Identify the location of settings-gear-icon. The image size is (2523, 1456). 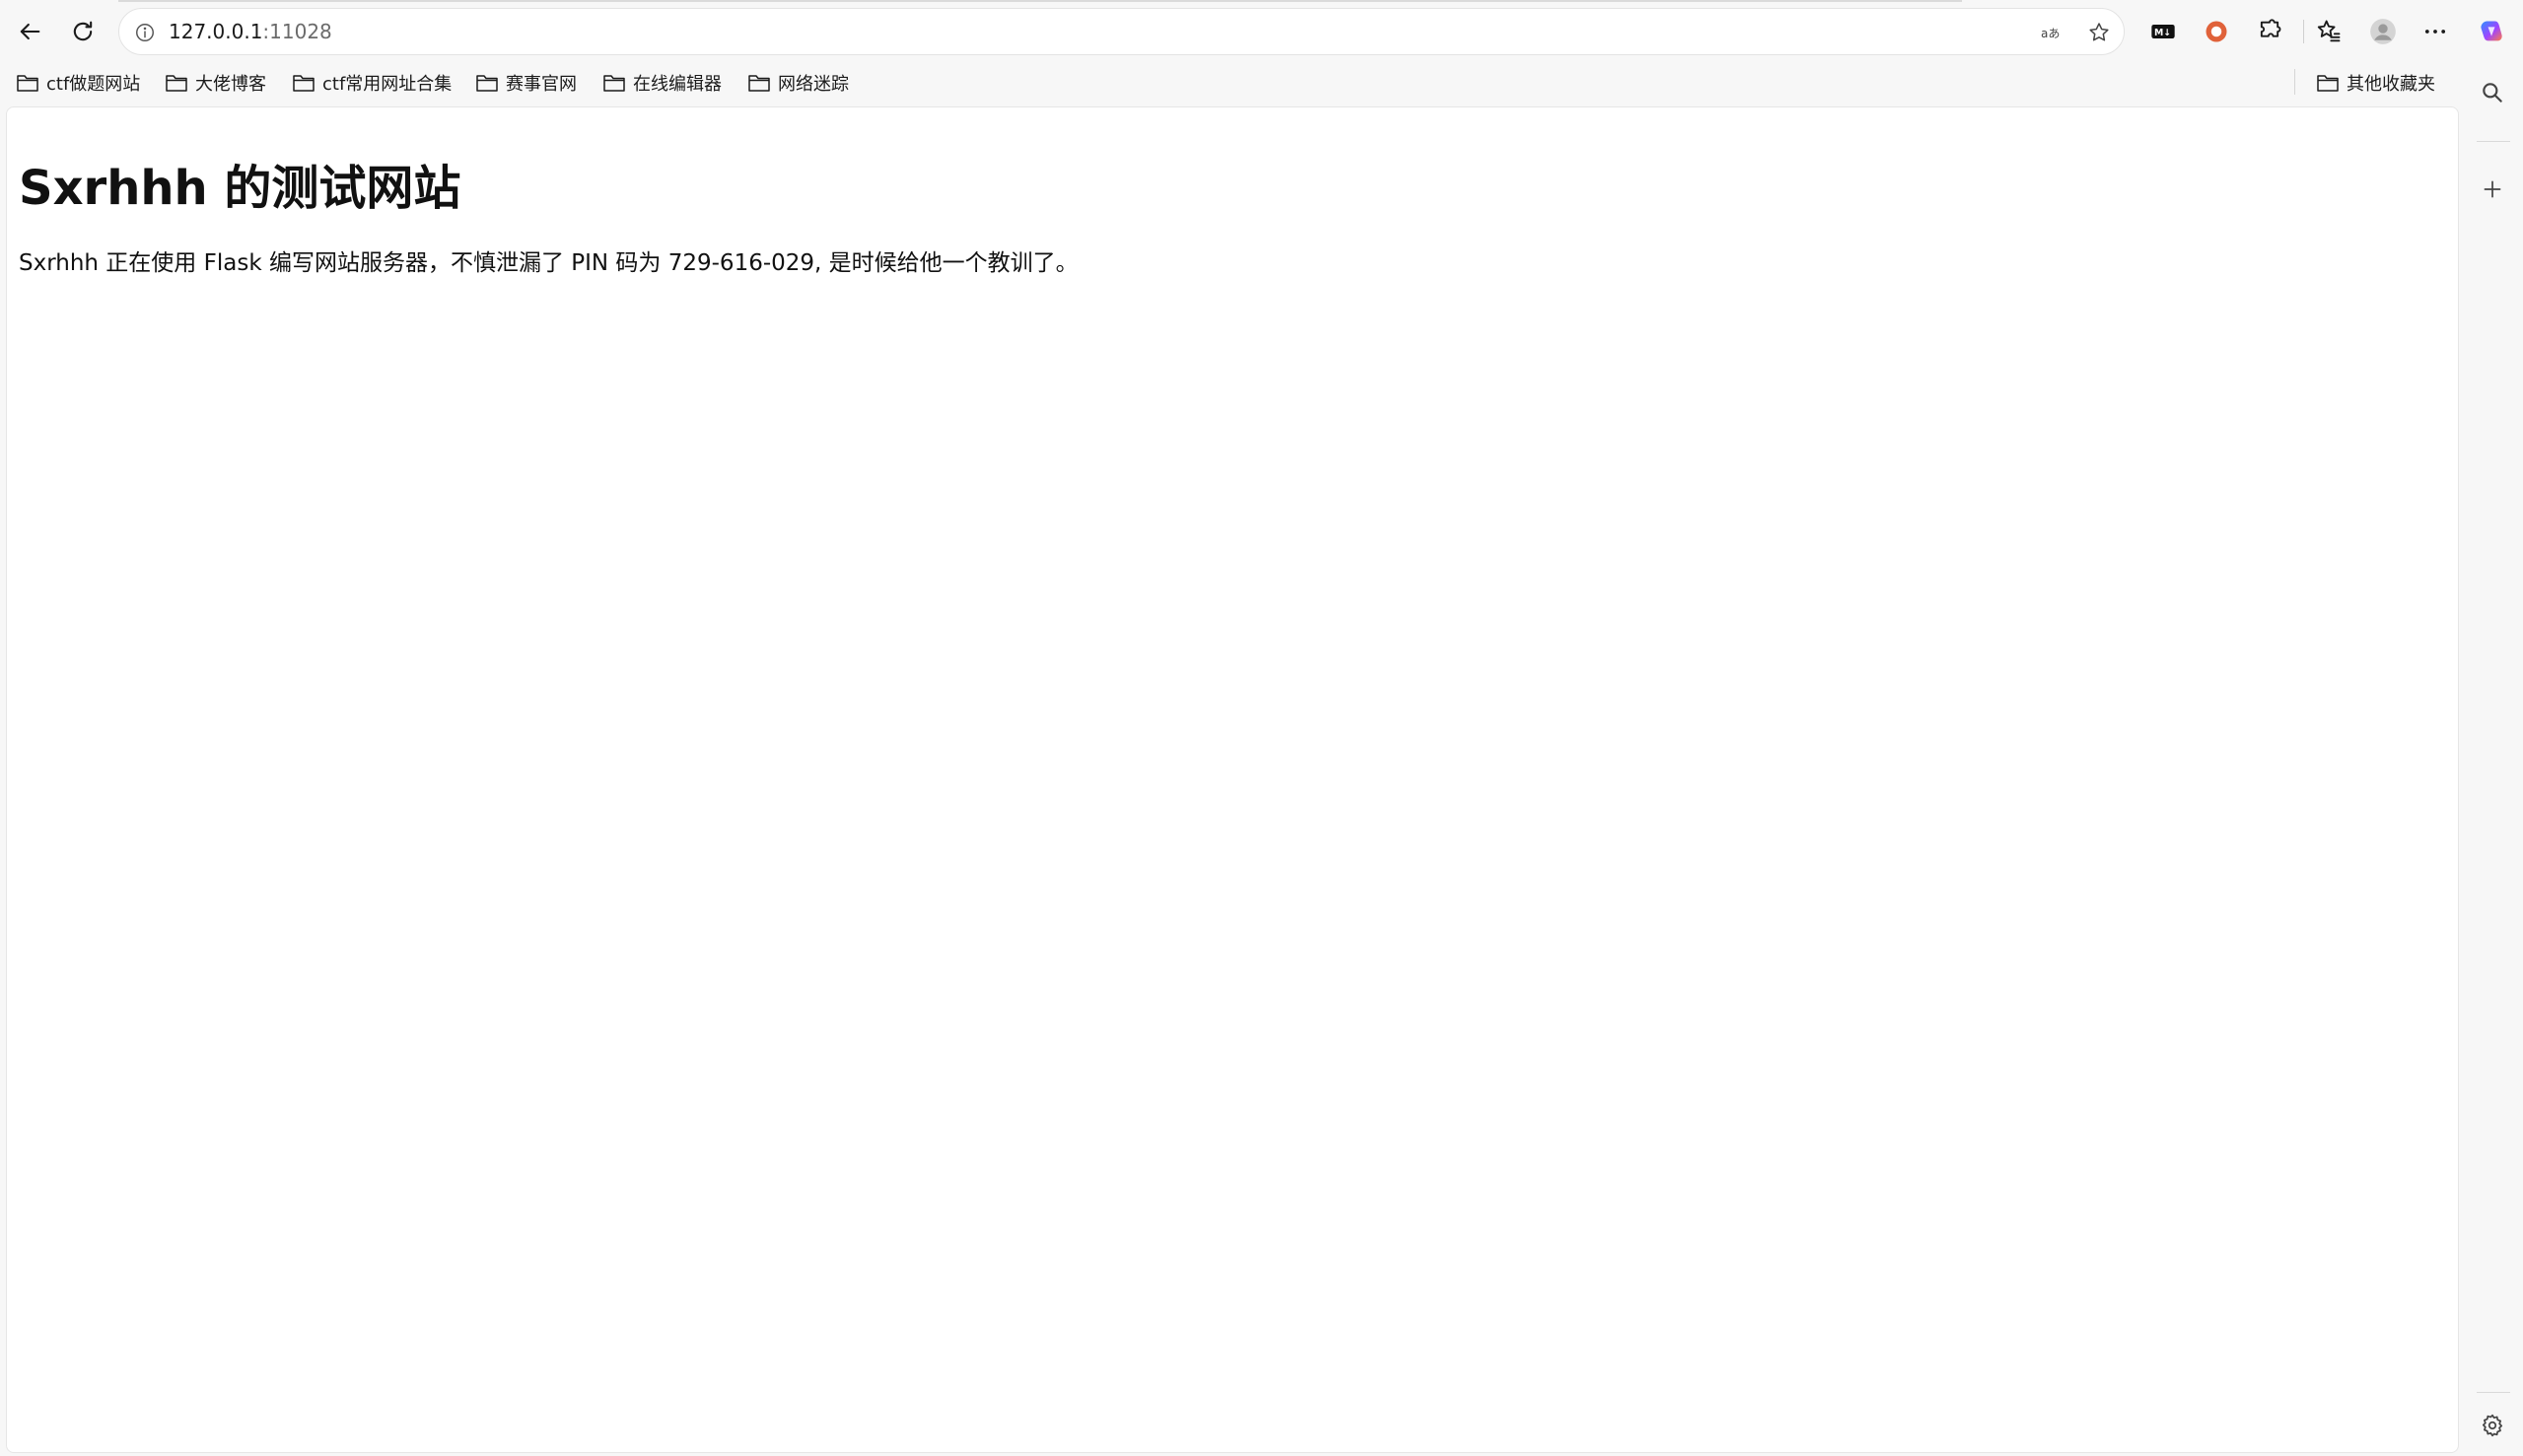
(2492, 1425).